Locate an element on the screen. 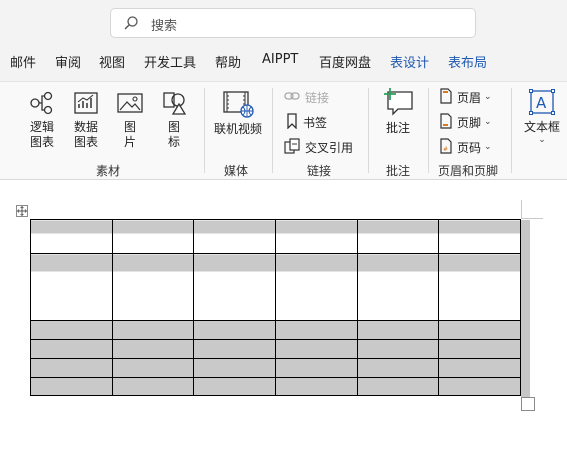 The image size is (567, 463). tab-aippt: AIPPT is located at coordinates (280, 59).